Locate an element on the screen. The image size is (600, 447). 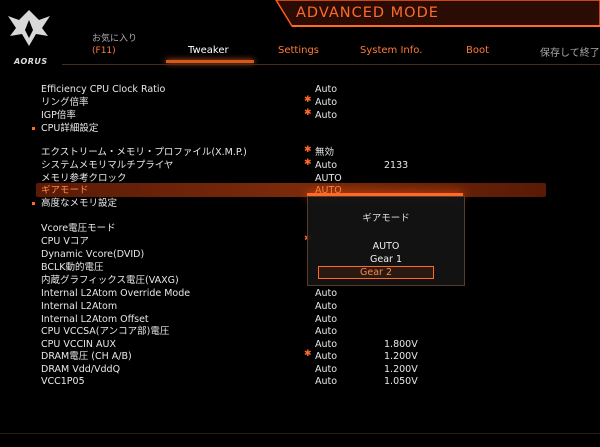
setting-label: CPU VCCSA(アンコア部)電圧 is located at coordinates (105, 331).